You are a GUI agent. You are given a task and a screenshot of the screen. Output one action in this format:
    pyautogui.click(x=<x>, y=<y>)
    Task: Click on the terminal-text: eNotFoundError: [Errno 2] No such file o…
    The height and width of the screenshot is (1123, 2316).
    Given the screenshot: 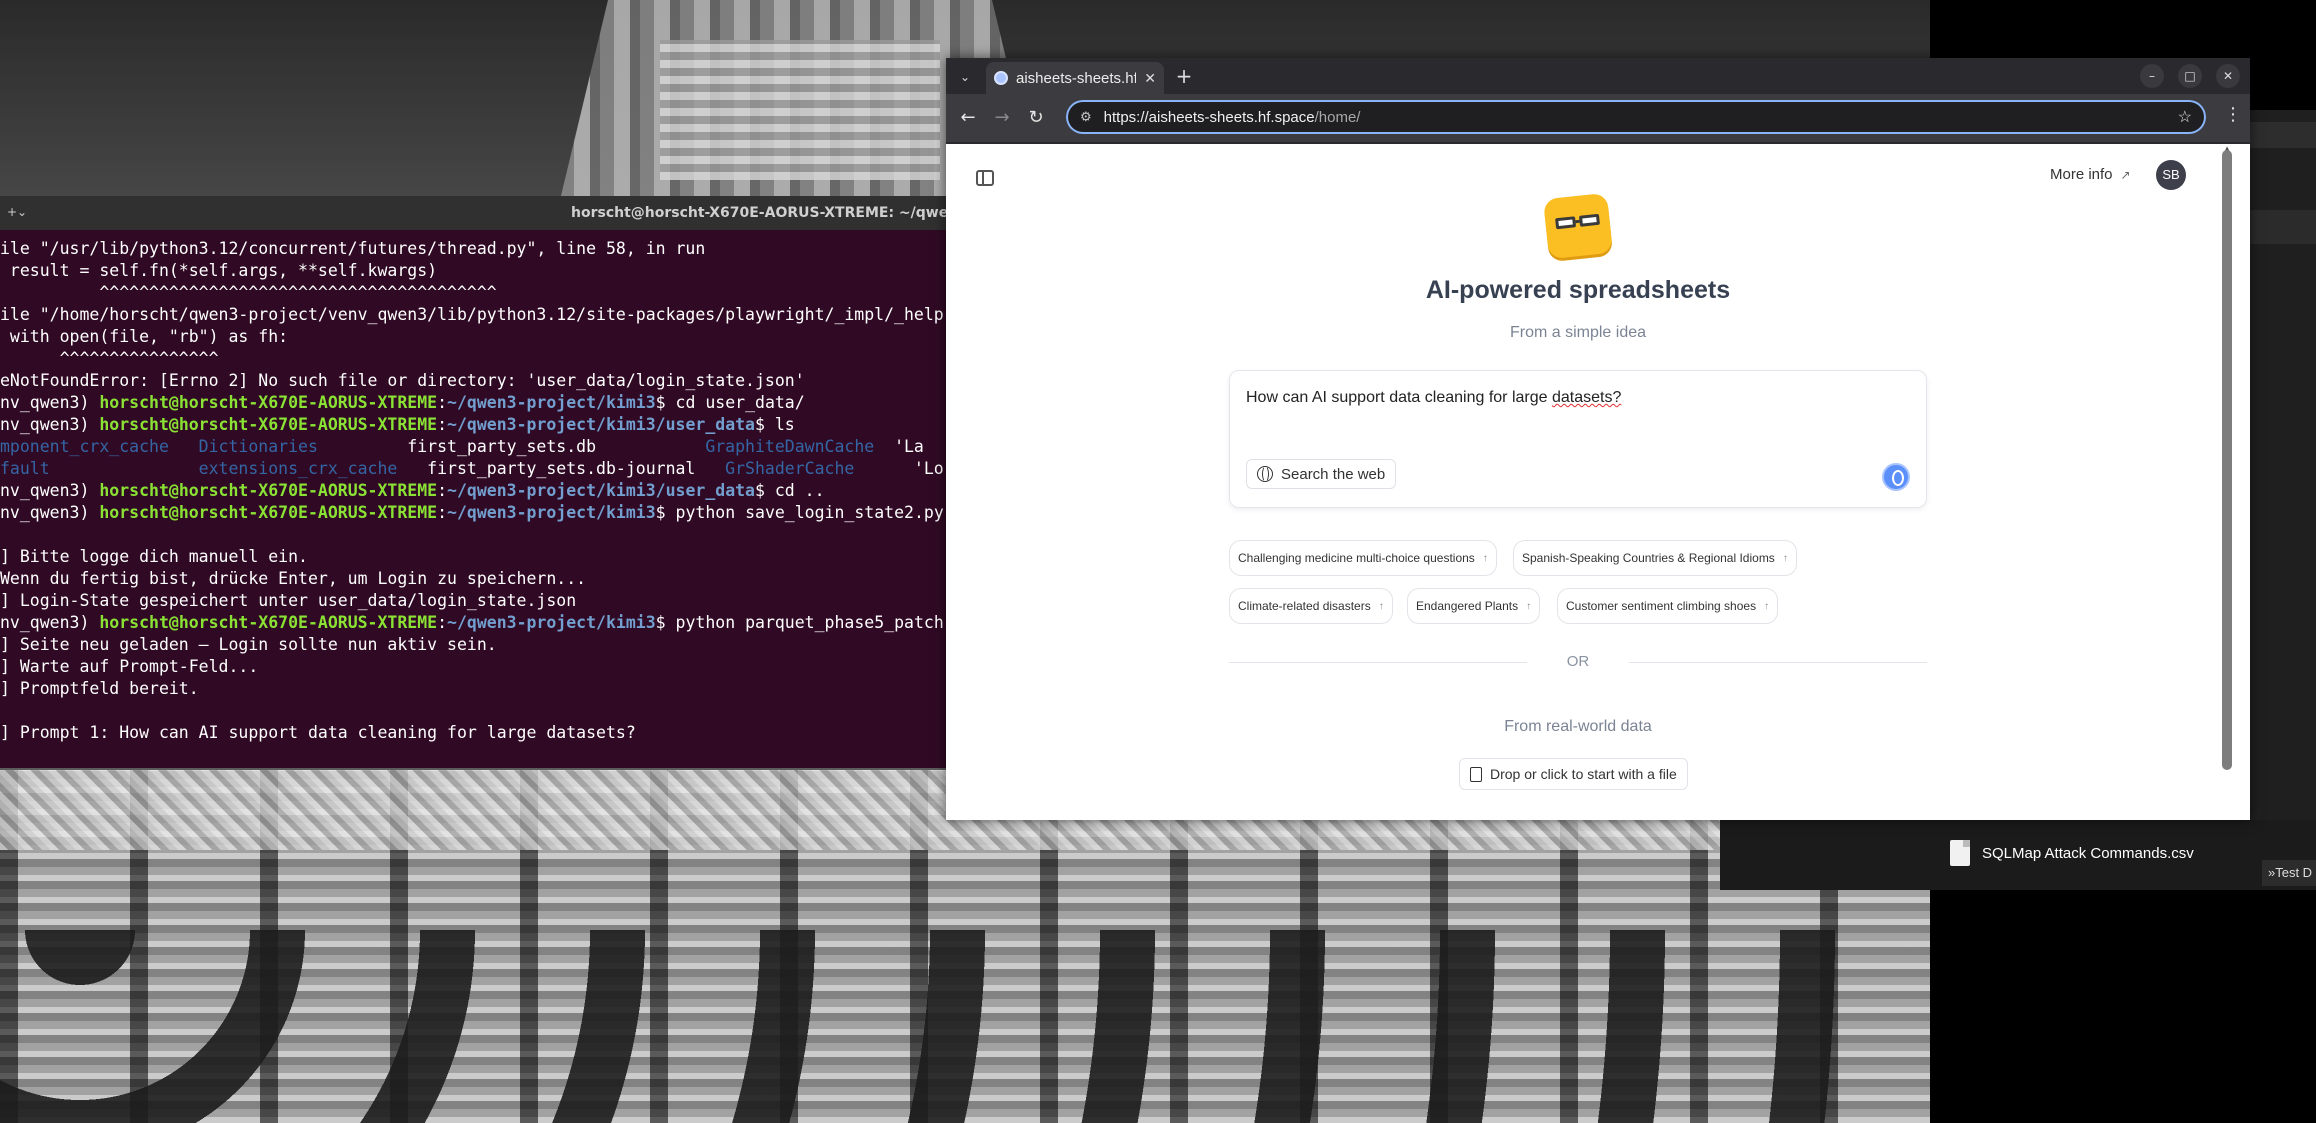 What is the action you would take?
    pyautogui.click(x=402, y=380)
    